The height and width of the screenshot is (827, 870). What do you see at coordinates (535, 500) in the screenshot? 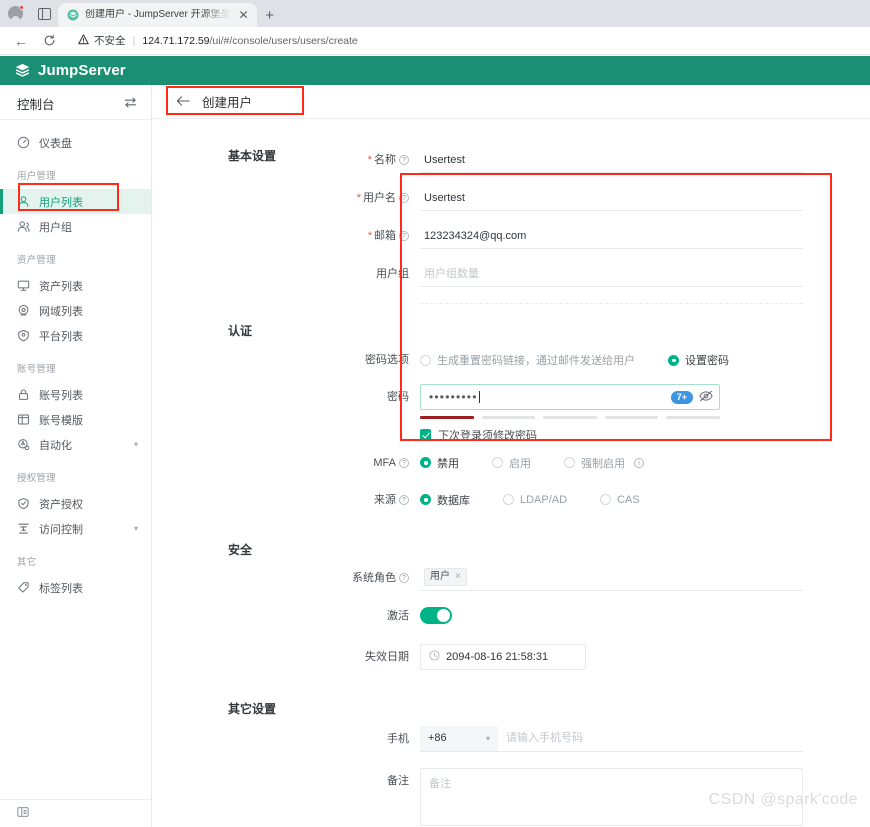
I see `radio-source-1: LDAP/AD` at bounding box center [535, 500].